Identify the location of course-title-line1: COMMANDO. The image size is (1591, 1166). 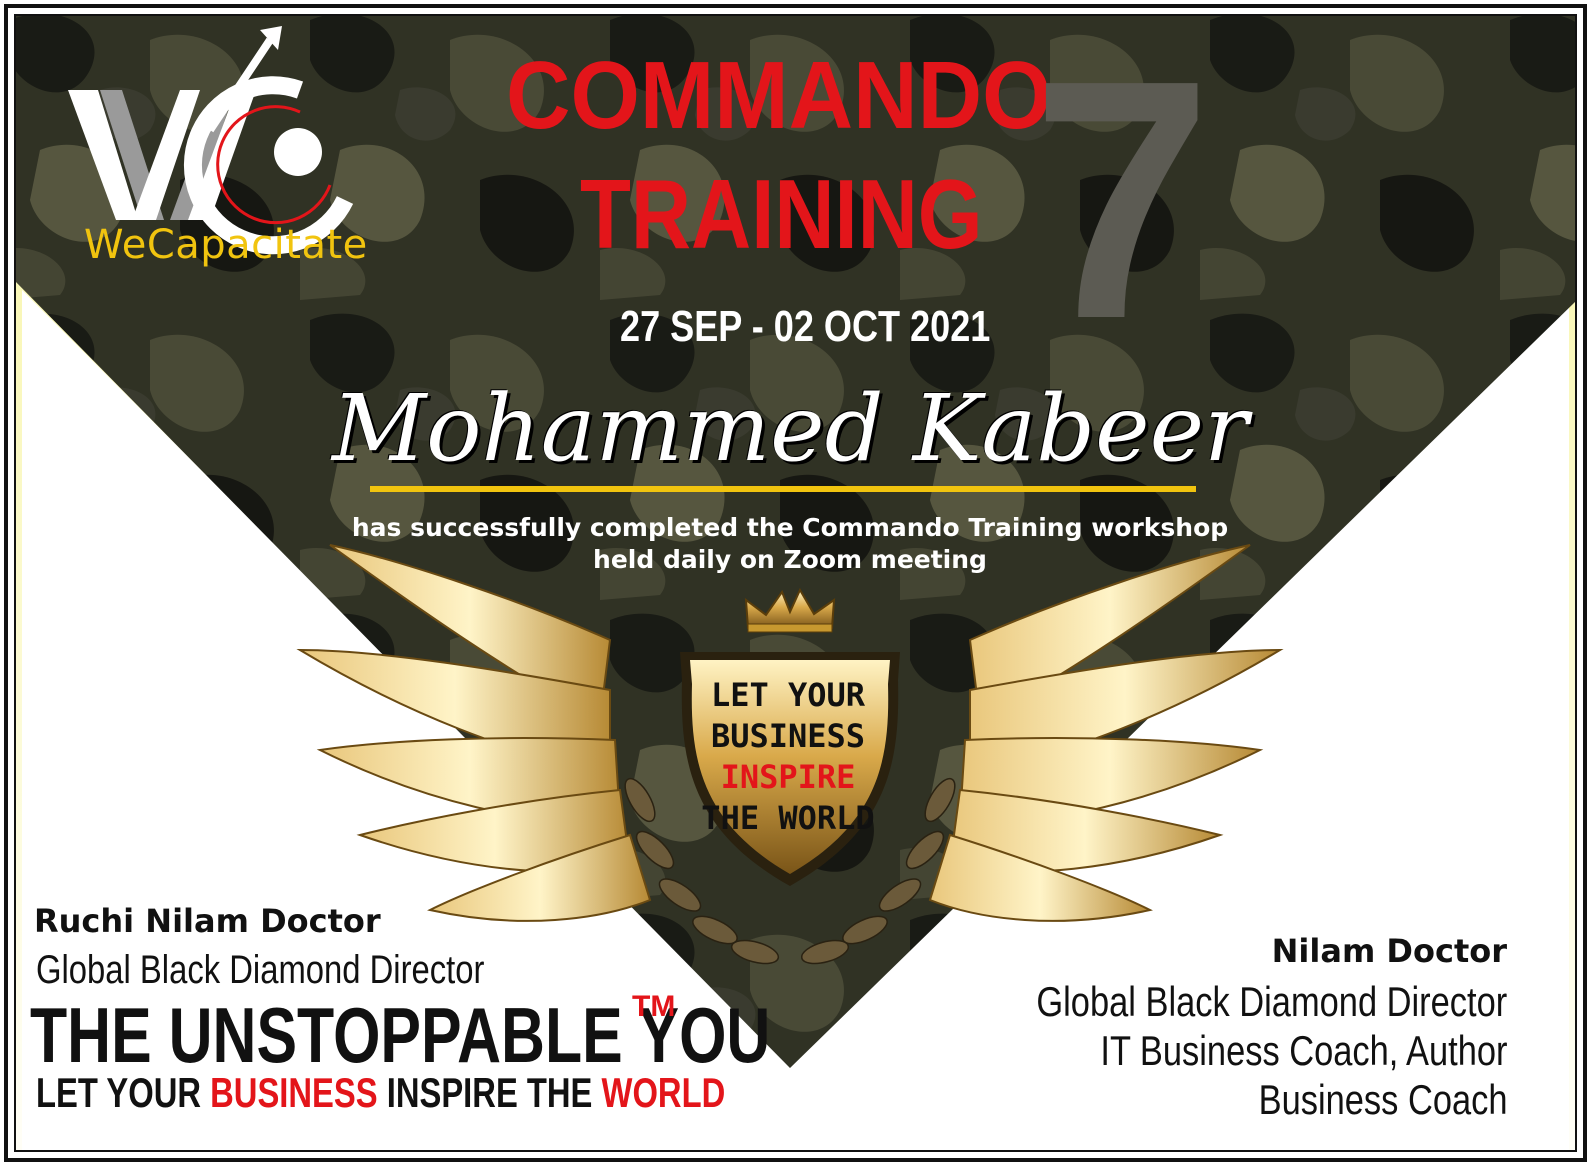
(779, 95).